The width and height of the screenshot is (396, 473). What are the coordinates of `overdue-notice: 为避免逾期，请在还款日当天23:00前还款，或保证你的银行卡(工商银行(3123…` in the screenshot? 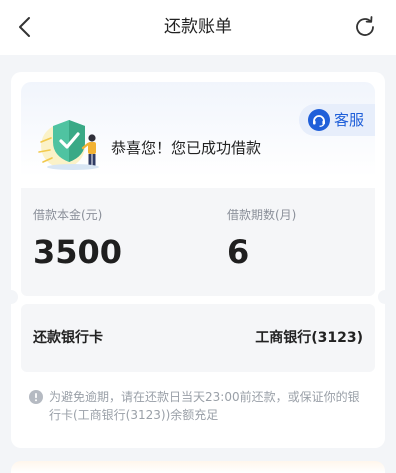 It's located at (200, 406).